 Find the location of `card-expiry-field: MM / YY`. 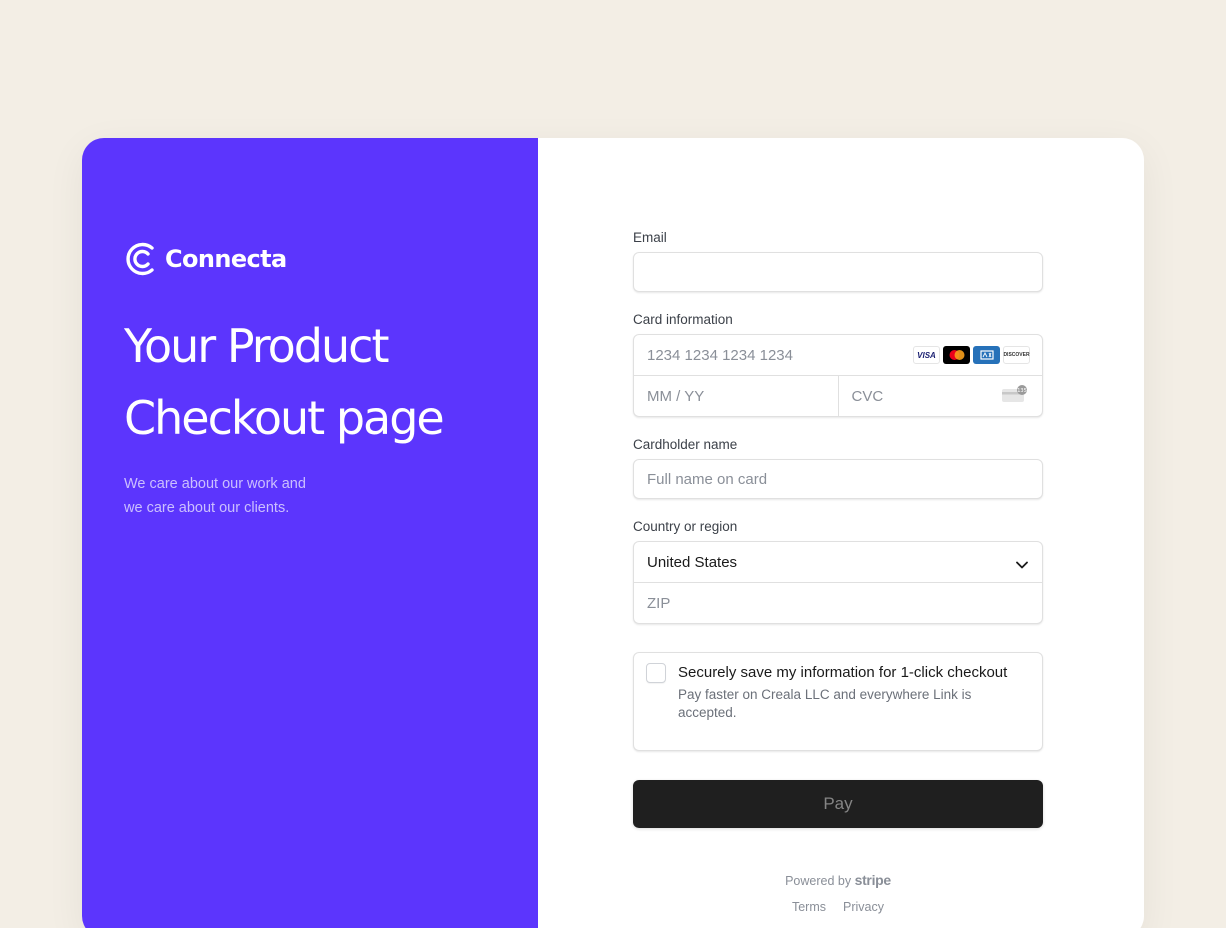

card-expiry-field: MM / YY is located at coordinates (736, 396).